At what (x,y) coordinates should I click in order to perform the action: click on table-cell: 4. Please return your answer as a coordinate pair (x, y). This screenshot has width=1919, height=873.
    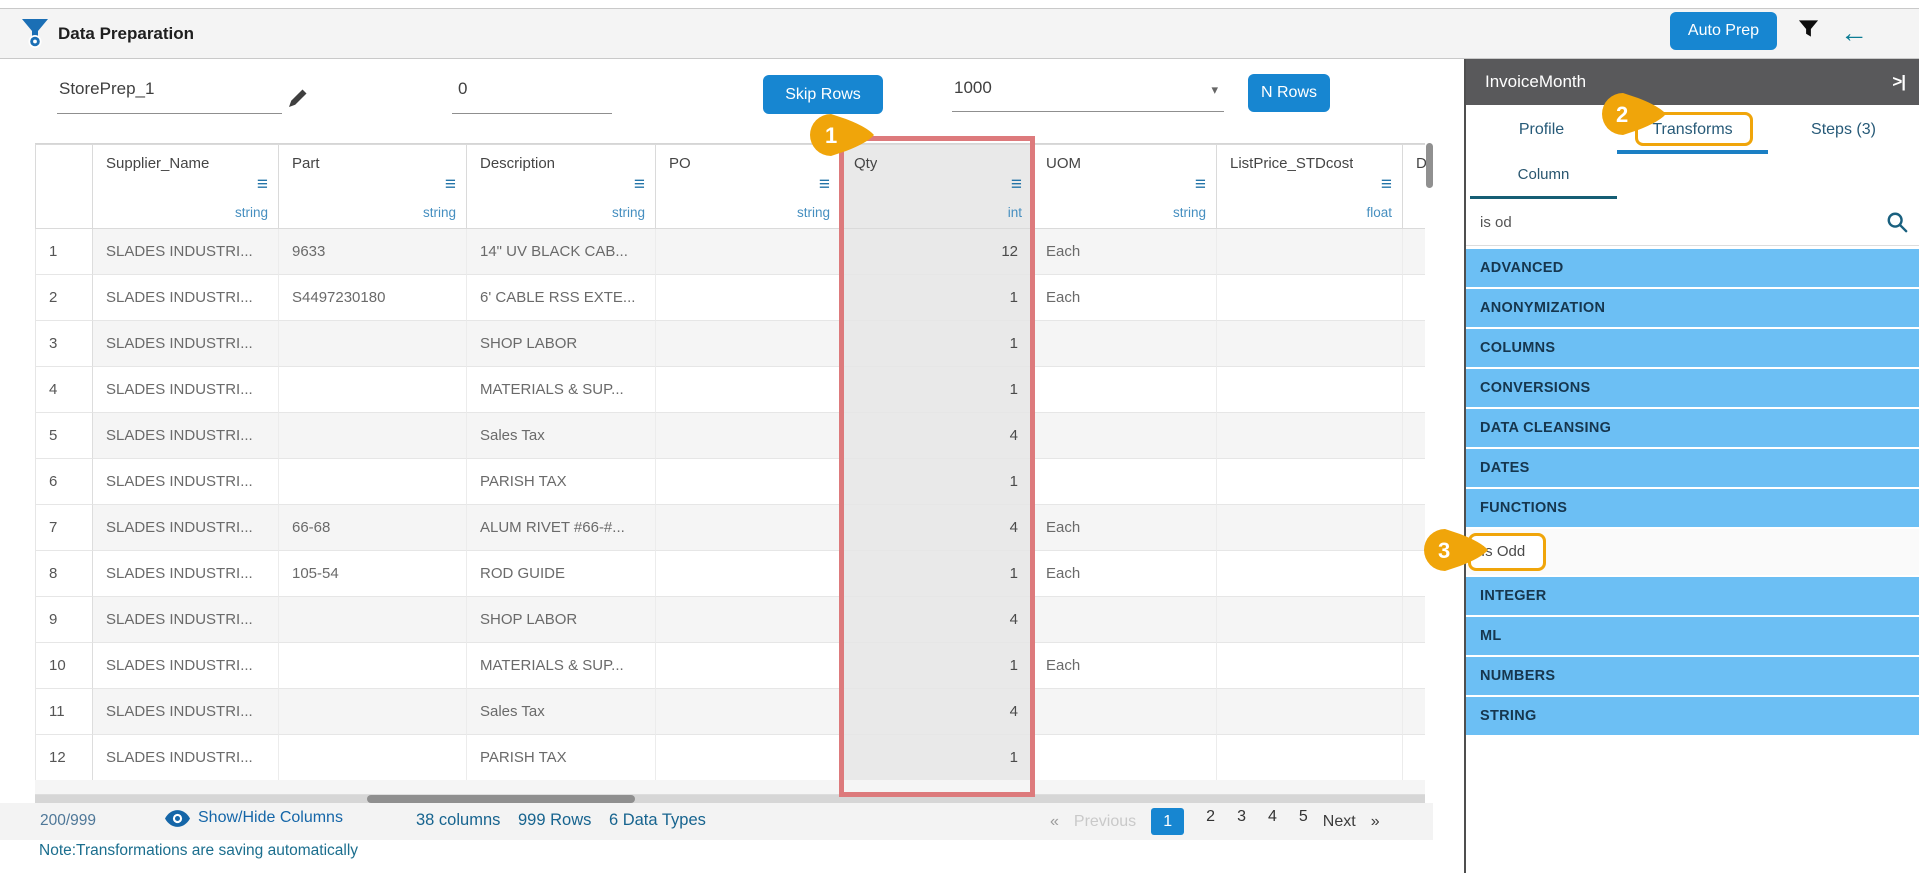
    Looking at the image, I should click on (937, 528).